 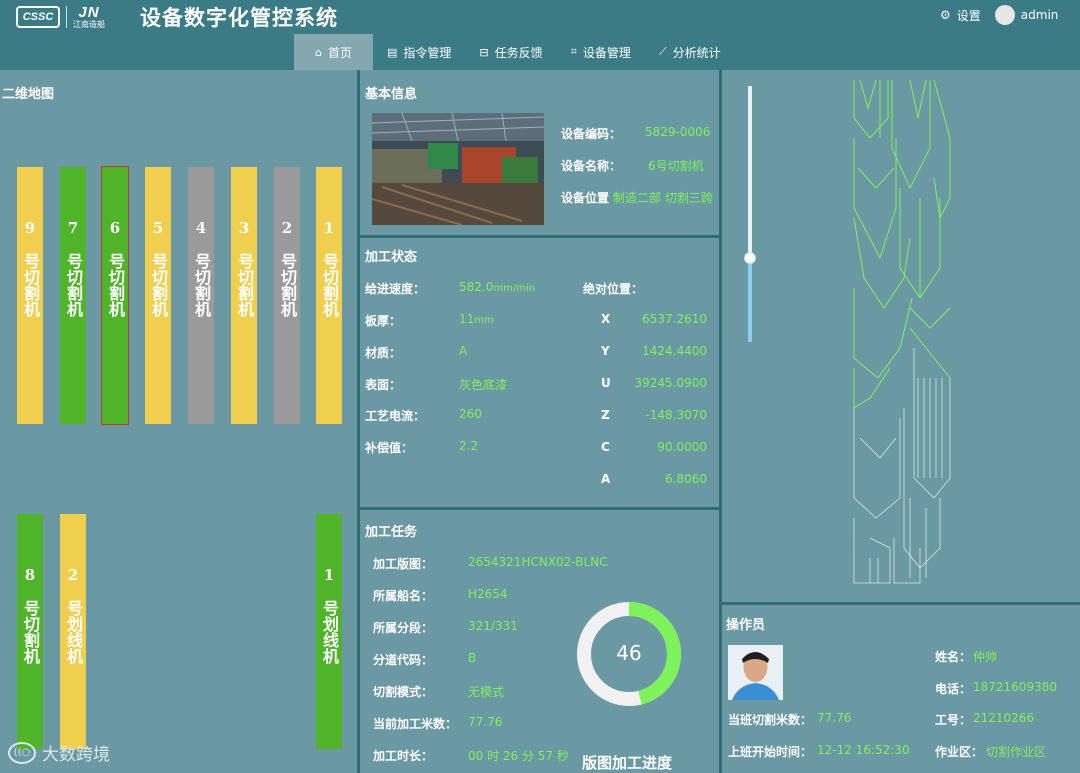 What do you see at coordinates (953, 720) in the screenshot?
I see `operator-id-label: 工号：` at bounding box center [953, 720].